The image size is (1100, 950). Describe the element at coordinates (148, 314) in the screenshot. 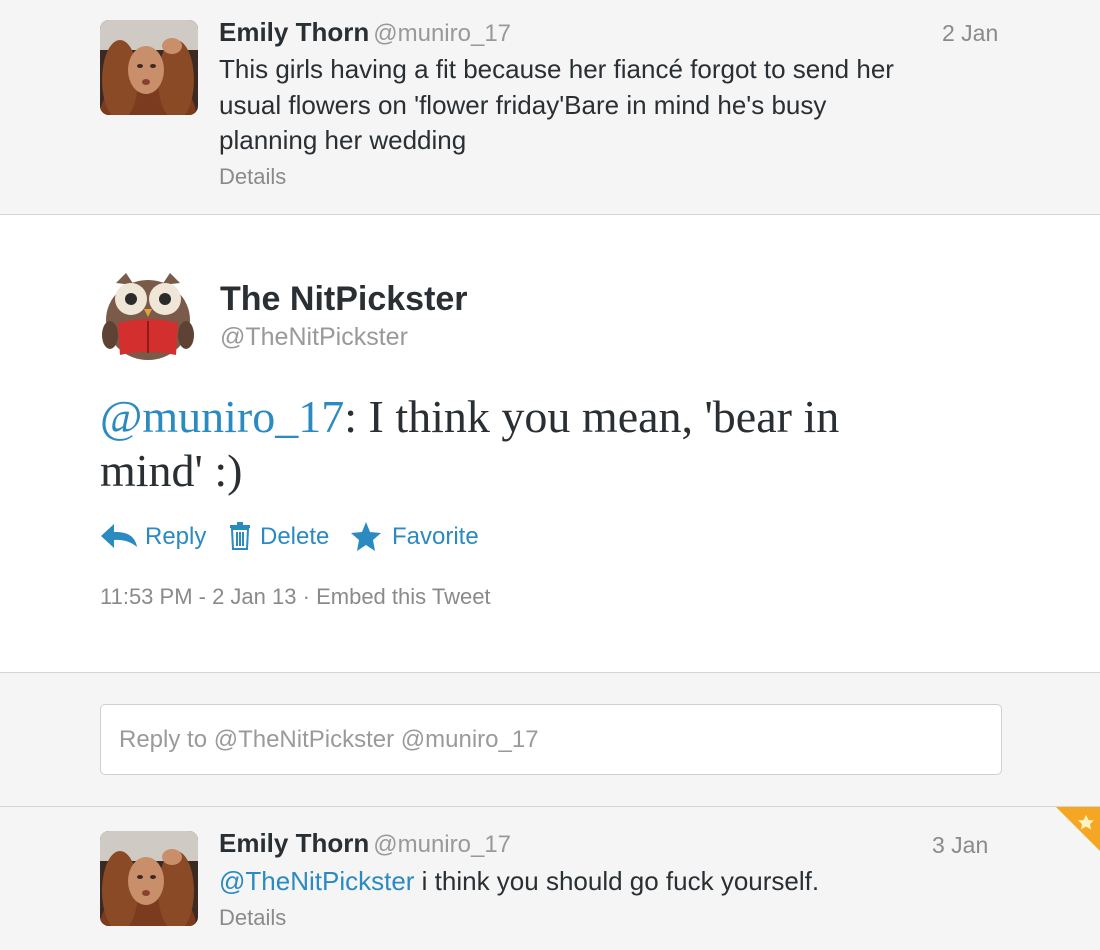

I see `nitpickster-avatar` at that location.